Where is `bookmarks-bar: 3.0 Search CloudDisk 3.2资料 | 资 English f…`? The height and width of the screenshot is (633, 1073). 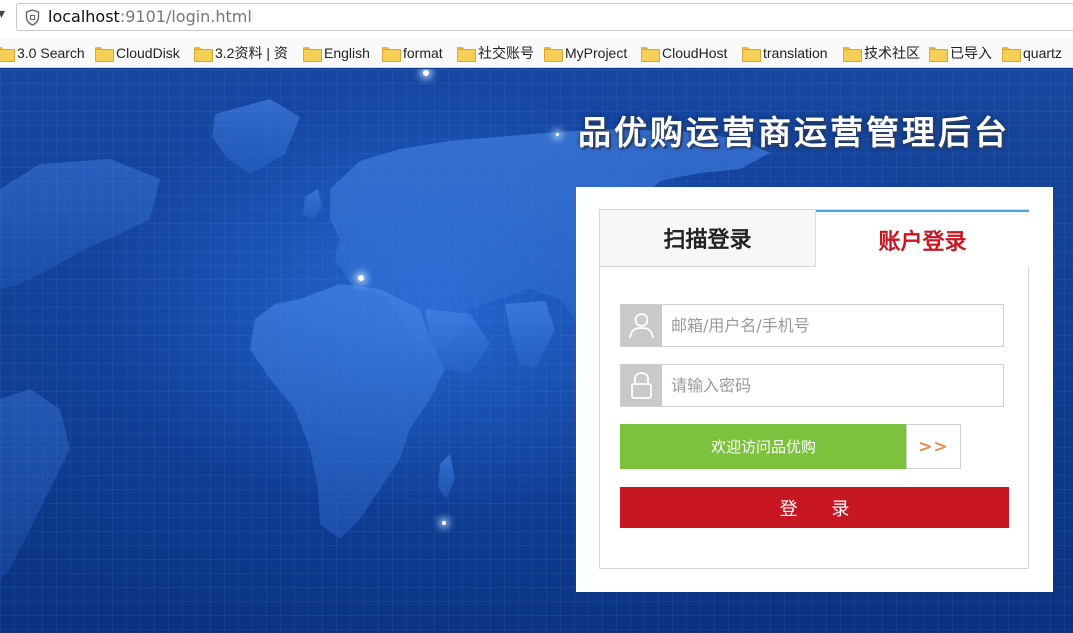
bookmarks-bar: 3.0 Search CloudDisk 3.2资料 | 资 English f… is located at coordinates (536, 53).